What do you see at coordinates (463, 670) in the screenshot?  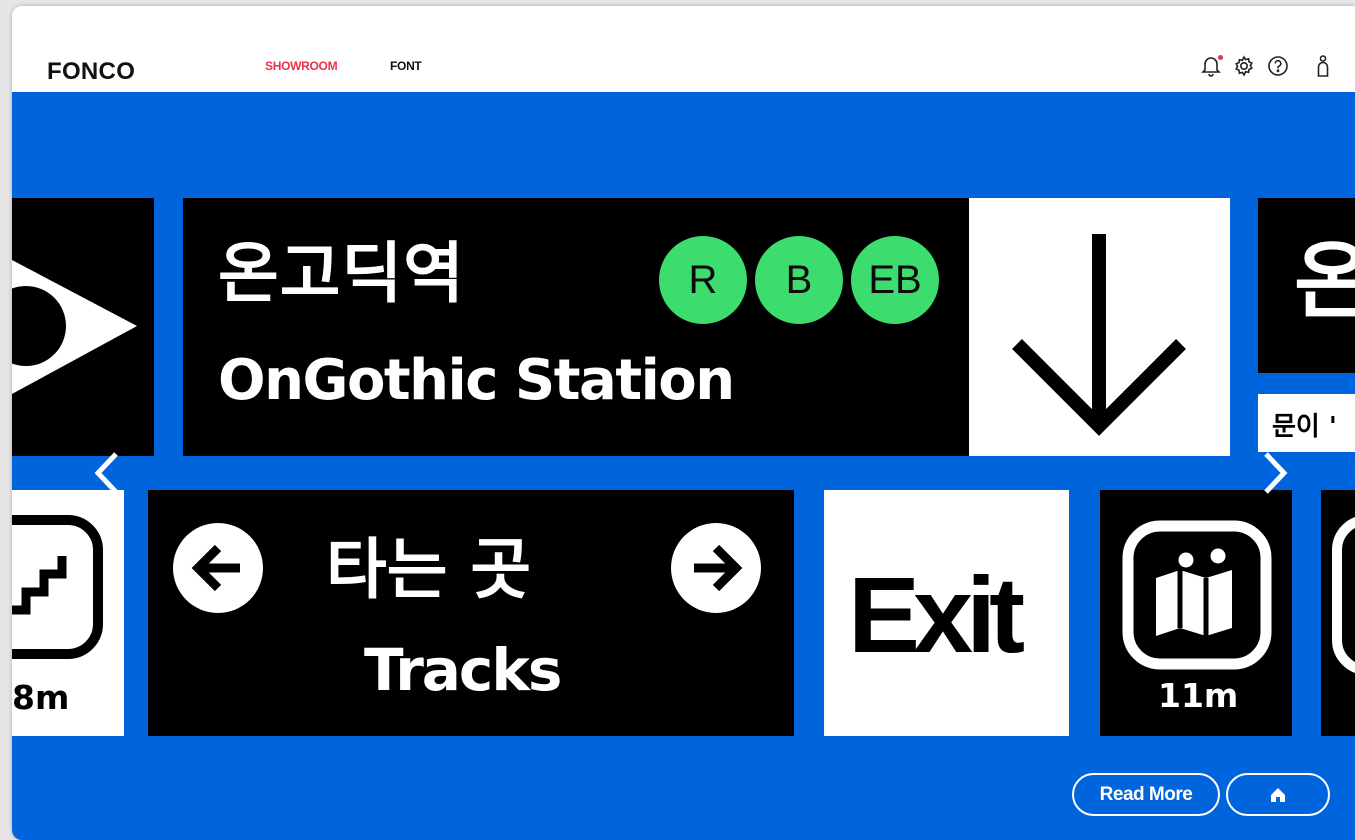 I see `tracks-label-english: Tracks` at bounding box center [463, 670].